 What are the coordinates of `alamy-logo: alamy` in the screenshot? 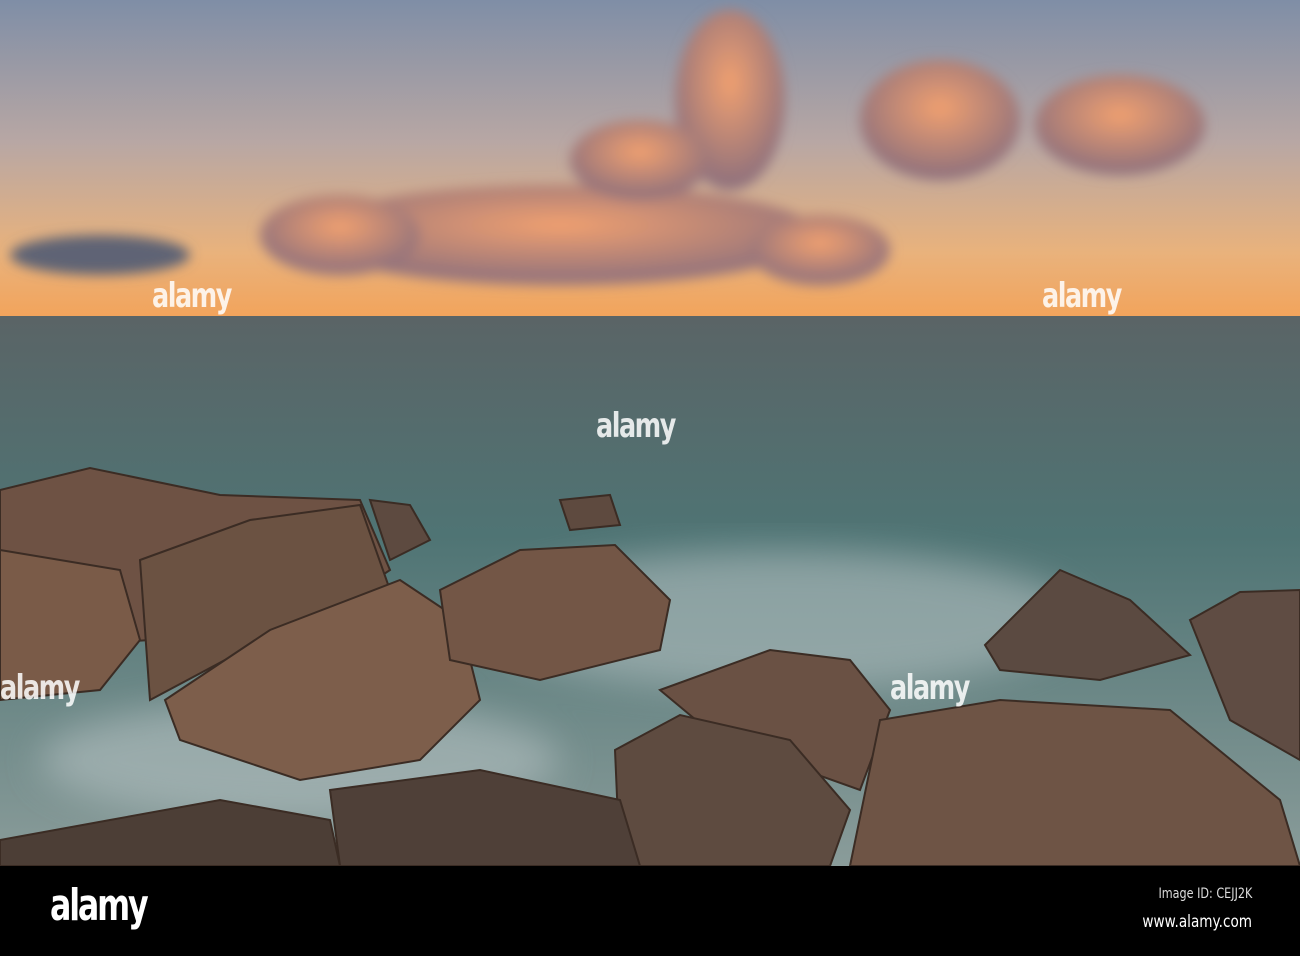 It's located at (99, 905).